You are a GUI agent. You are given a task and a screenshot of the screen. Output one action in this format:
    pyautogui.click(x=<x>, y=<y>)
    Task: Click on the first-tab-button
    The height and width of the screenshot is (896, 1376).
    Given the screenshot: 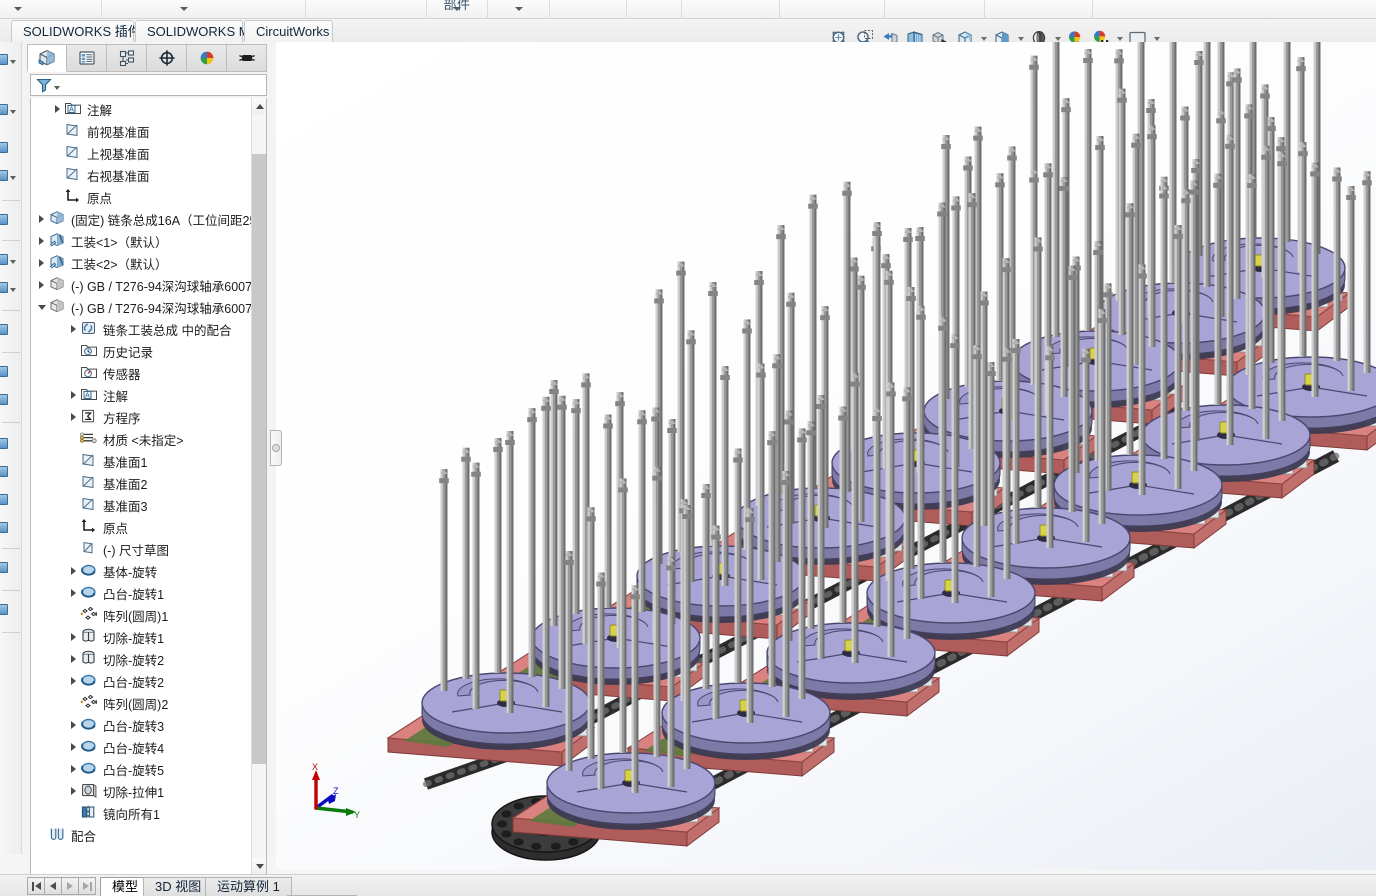 What is the action you would take?
    pyautogui.click(x=36, y=886)
    